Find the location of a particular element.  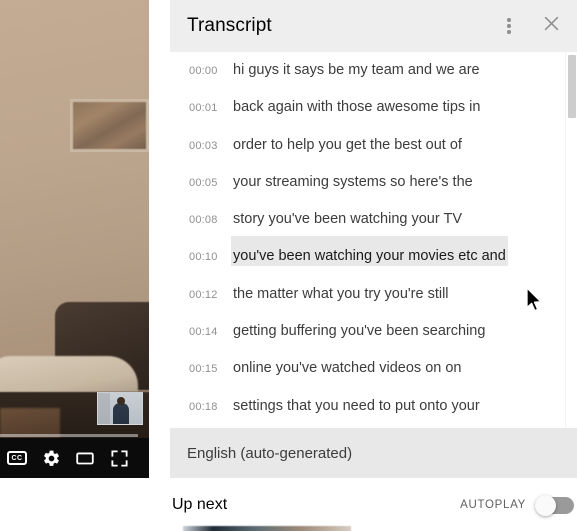

miniplayer-button is located at coordinates (85, 458).